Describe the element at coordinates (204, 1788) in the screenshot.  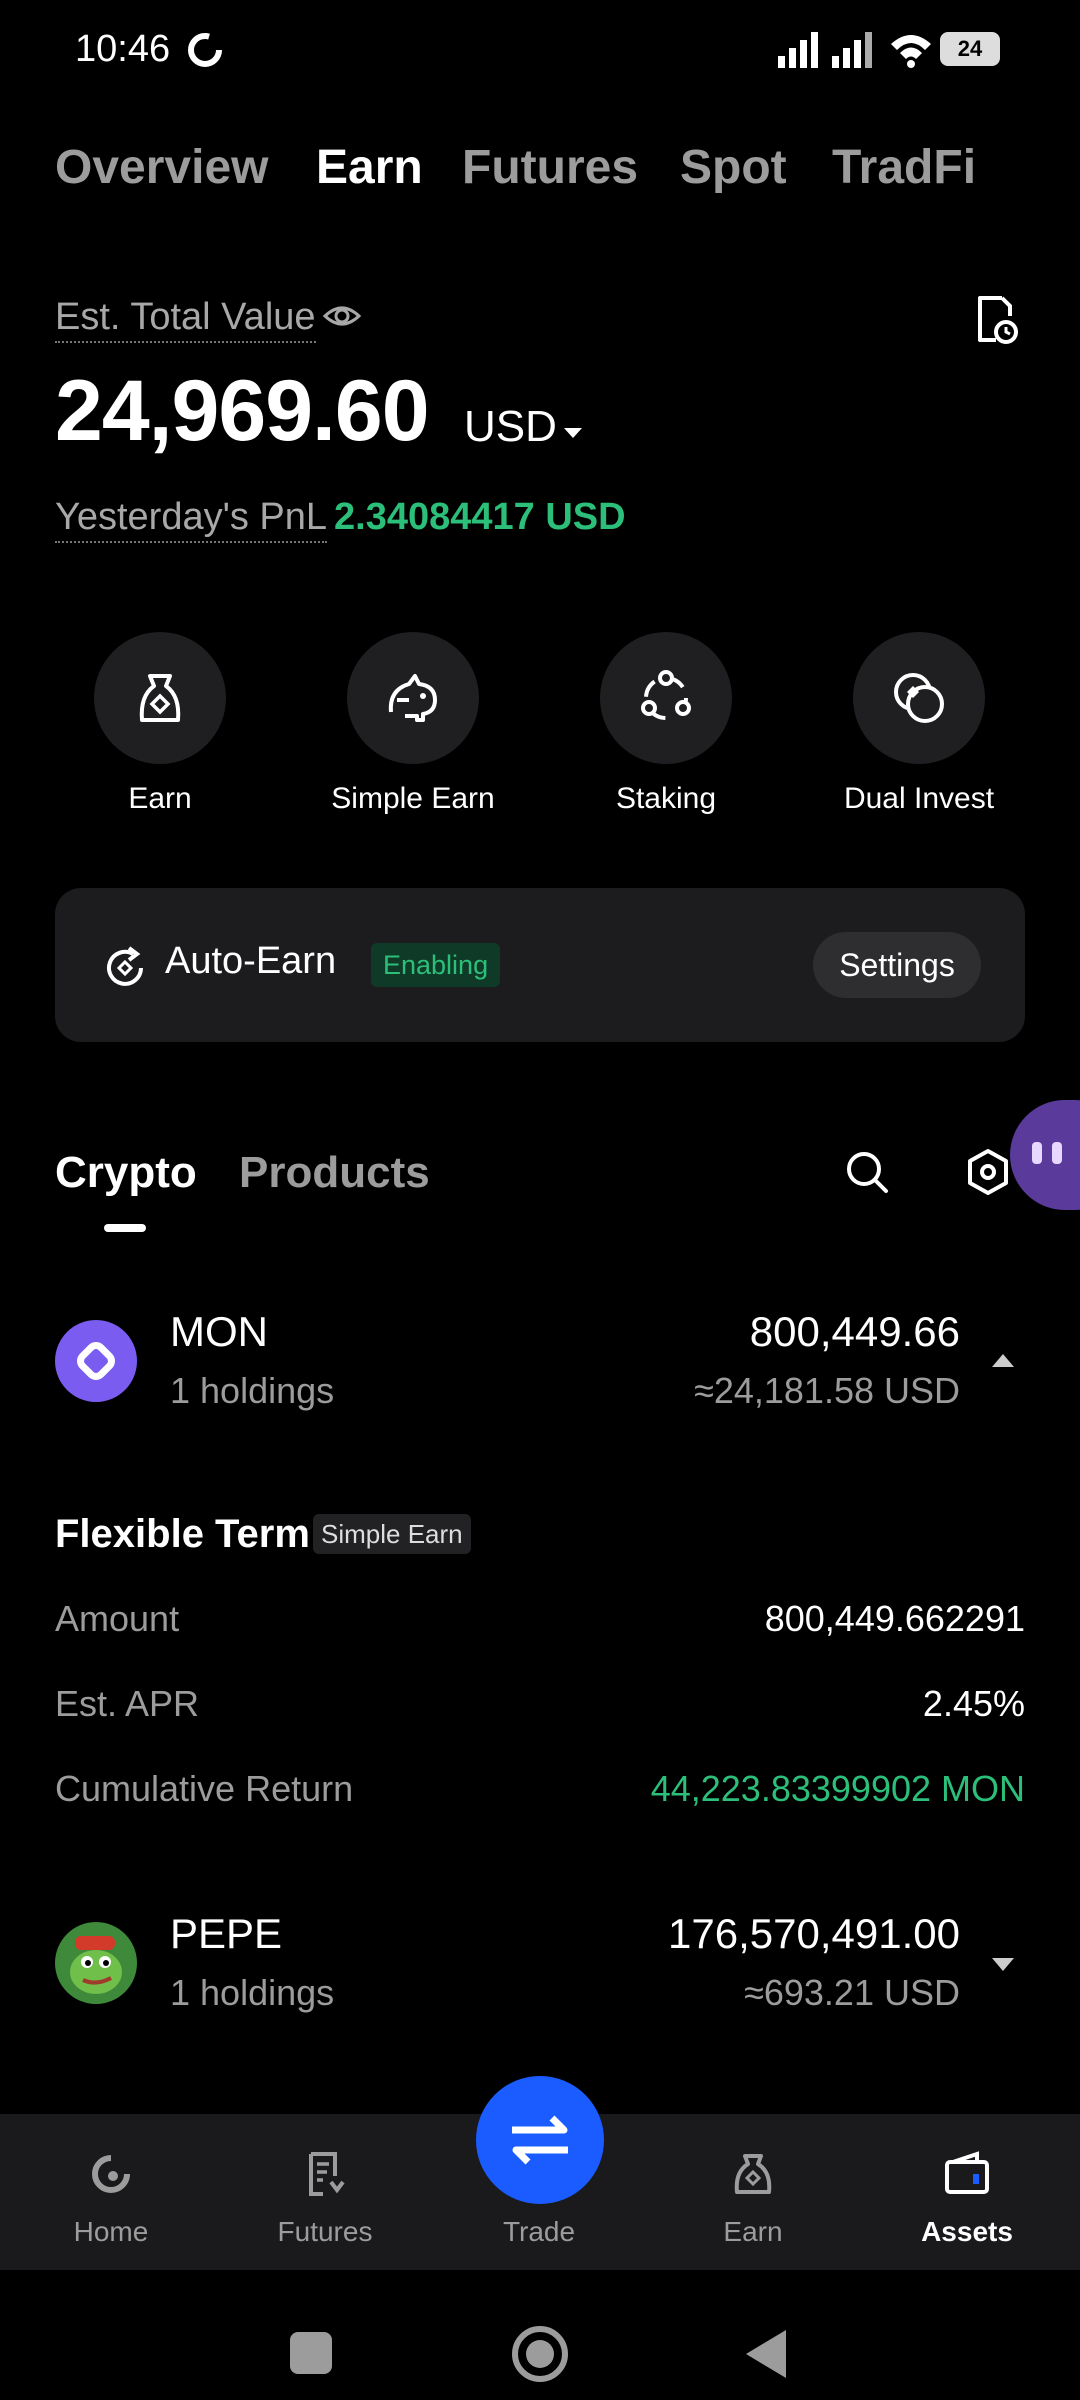
I see `detail-label: Cumulative Return` at that location.